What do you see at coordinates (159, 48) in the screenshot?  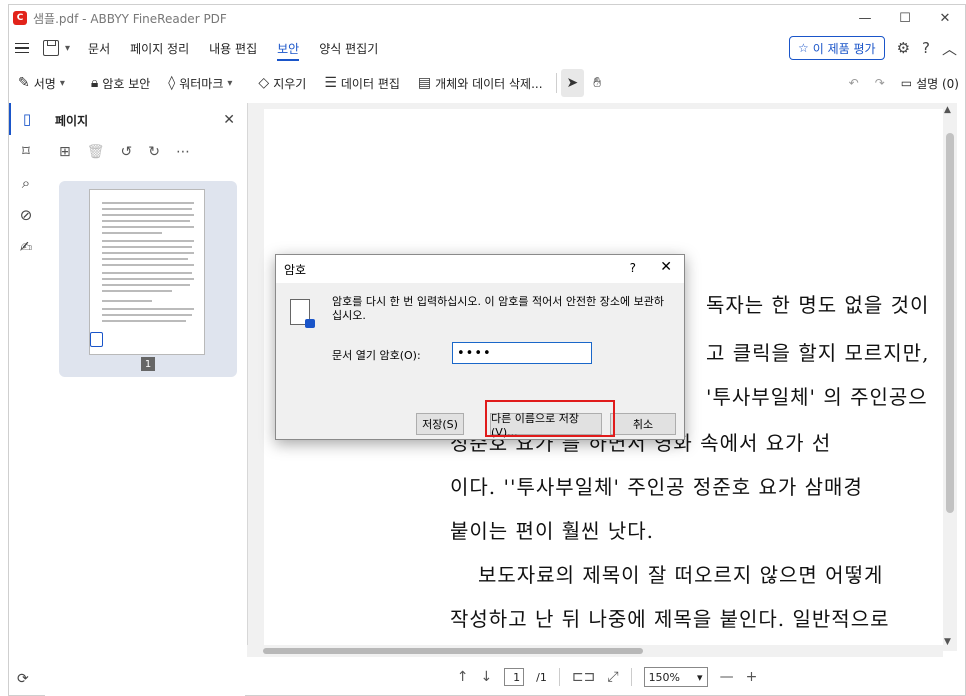 I see `menu-page-organize: 페이지 정리` at bounding box center [159, 48].